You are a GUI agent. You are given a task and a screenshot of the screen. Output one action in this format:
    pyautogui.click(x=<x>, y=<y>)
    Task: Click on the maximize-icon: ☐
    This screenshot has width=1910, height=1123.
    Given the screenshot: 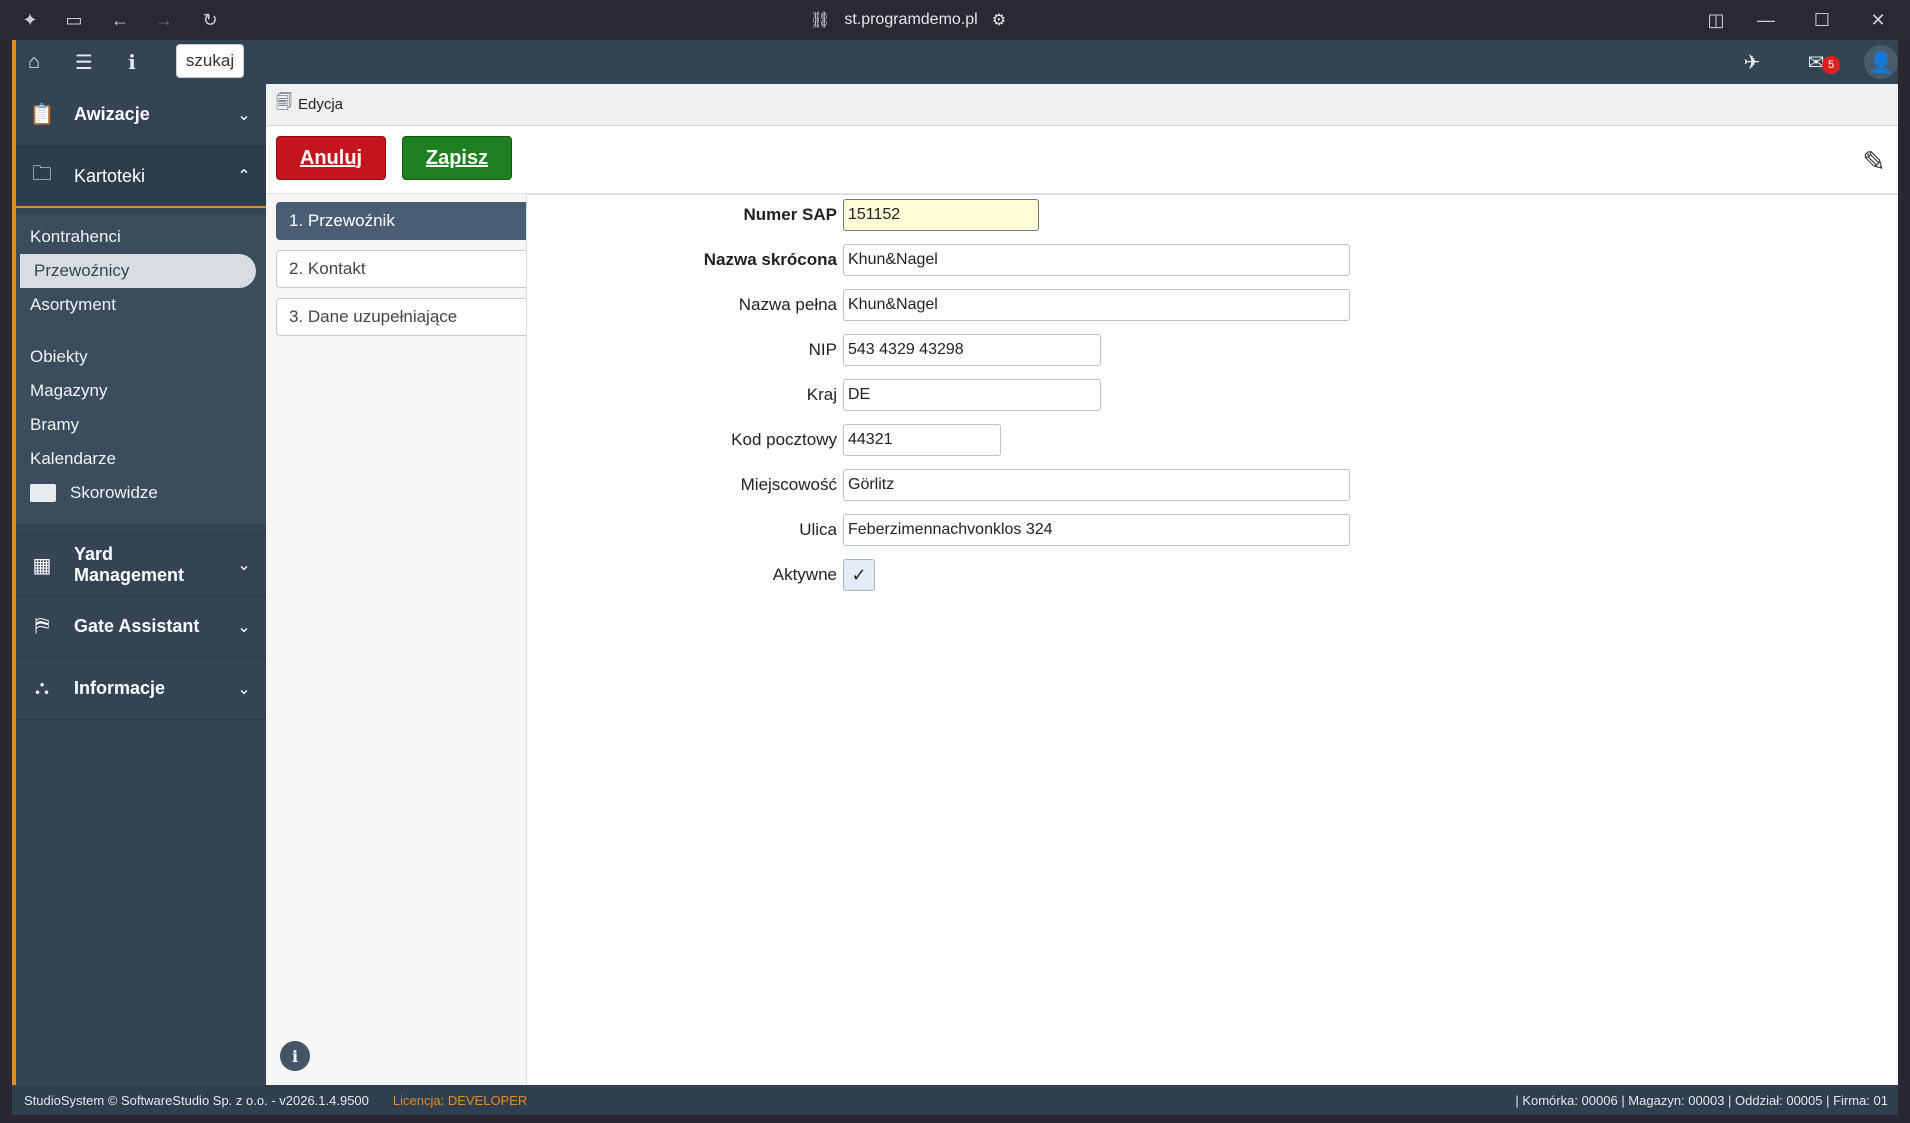 What is the action you would take?
    pyautogui.click(x=1822, y=20)
    